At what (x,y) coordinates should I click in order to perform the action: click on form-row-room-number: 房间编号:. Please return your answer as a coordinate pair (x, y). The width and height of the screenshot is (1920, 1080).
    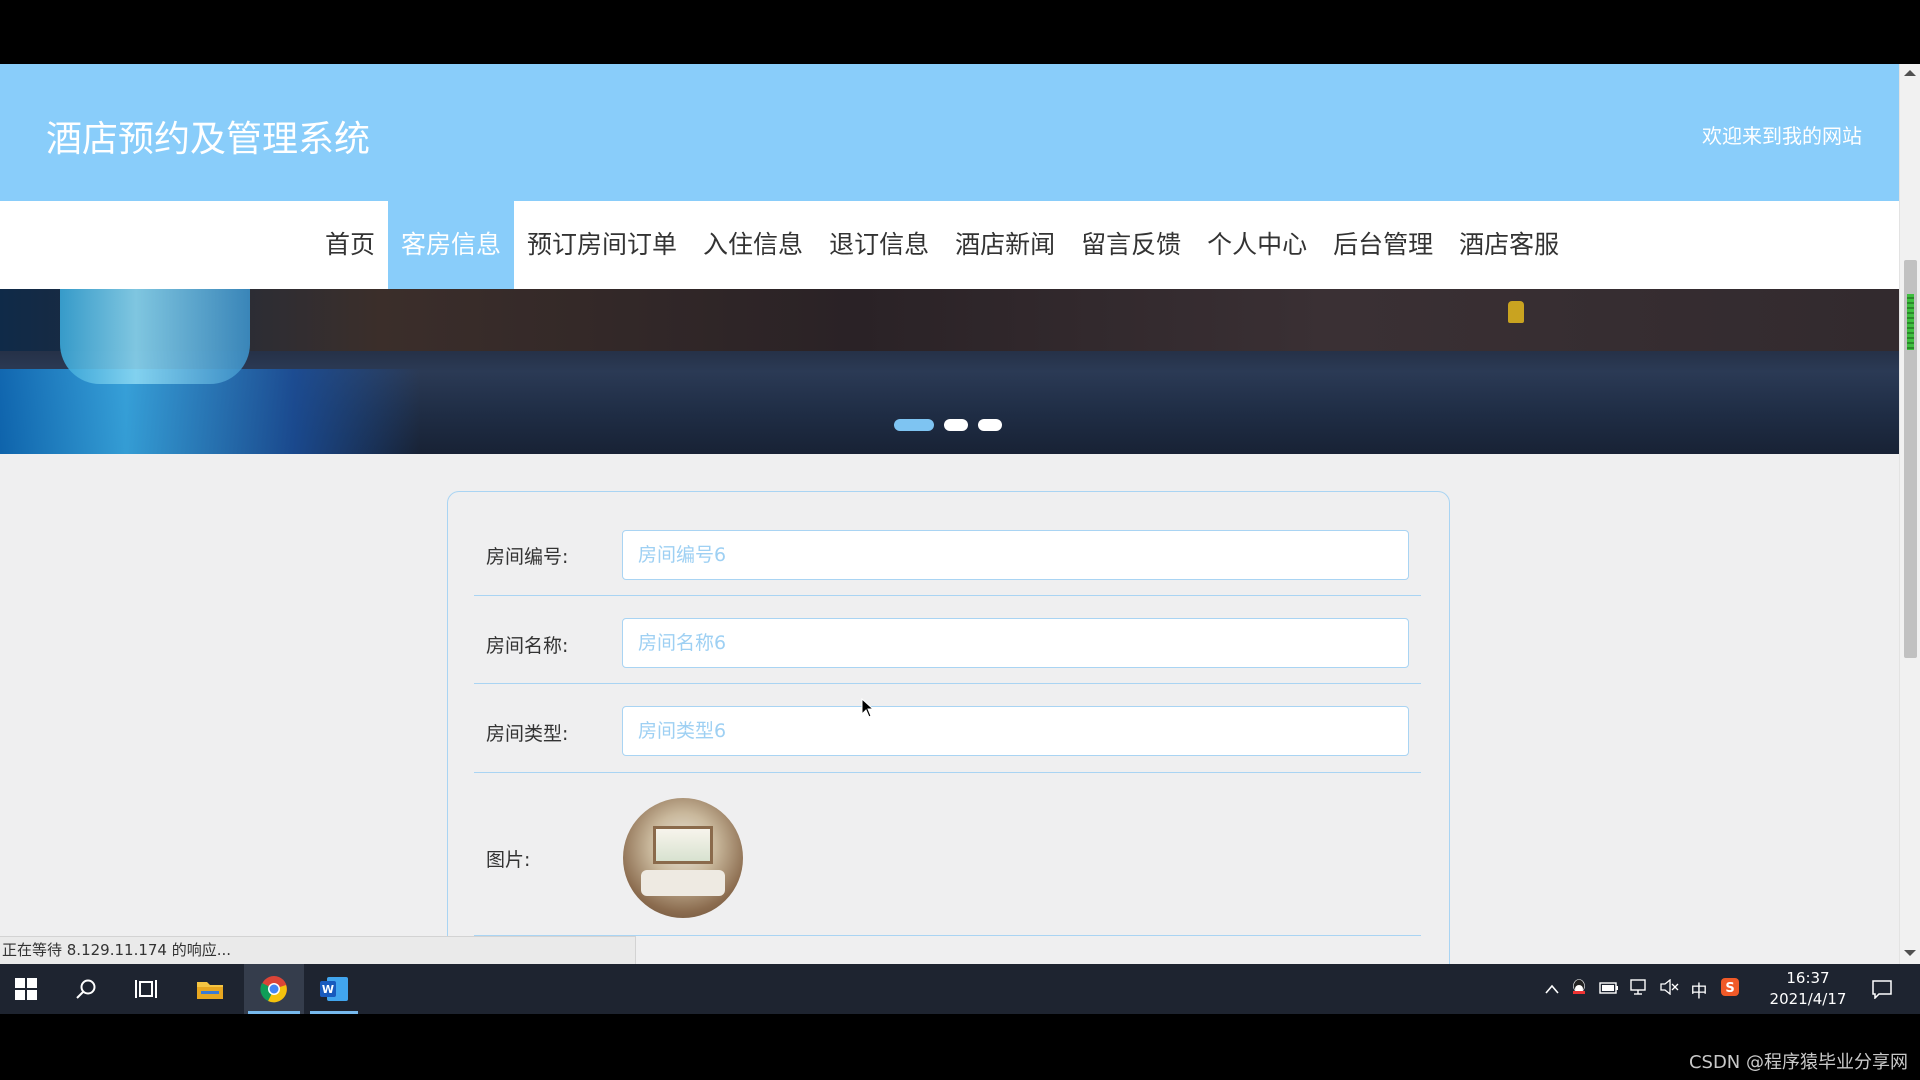
    Looking at the image, I should click on (947, 544).